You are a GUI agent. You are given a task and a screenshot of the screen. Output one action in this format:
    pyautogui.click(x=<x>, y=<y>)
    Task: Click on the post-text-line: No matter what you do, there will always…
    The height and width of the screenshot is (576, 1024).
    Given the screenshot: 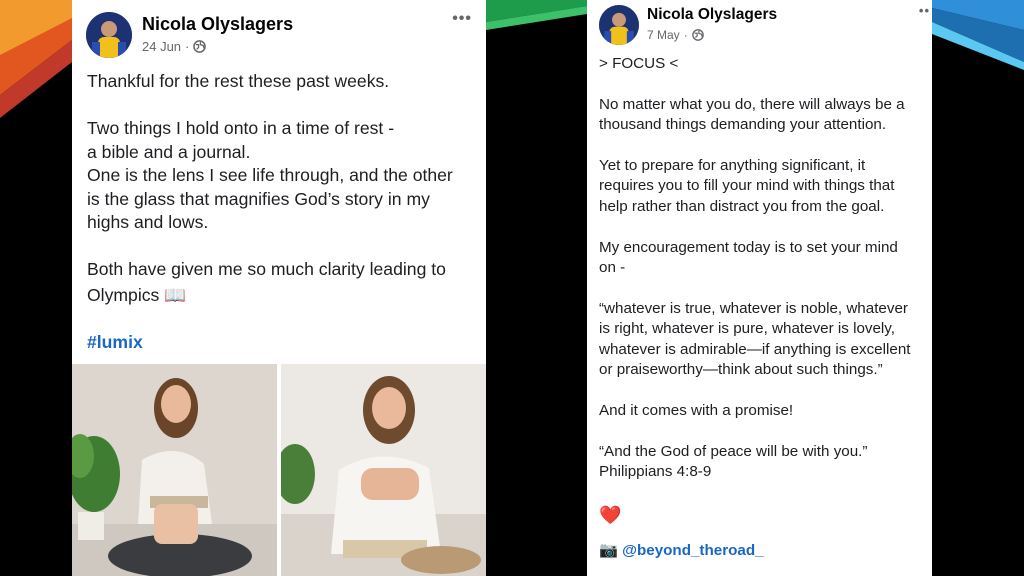 What is the action you would take?
    pyautogui.click(x=752, y=104)
    